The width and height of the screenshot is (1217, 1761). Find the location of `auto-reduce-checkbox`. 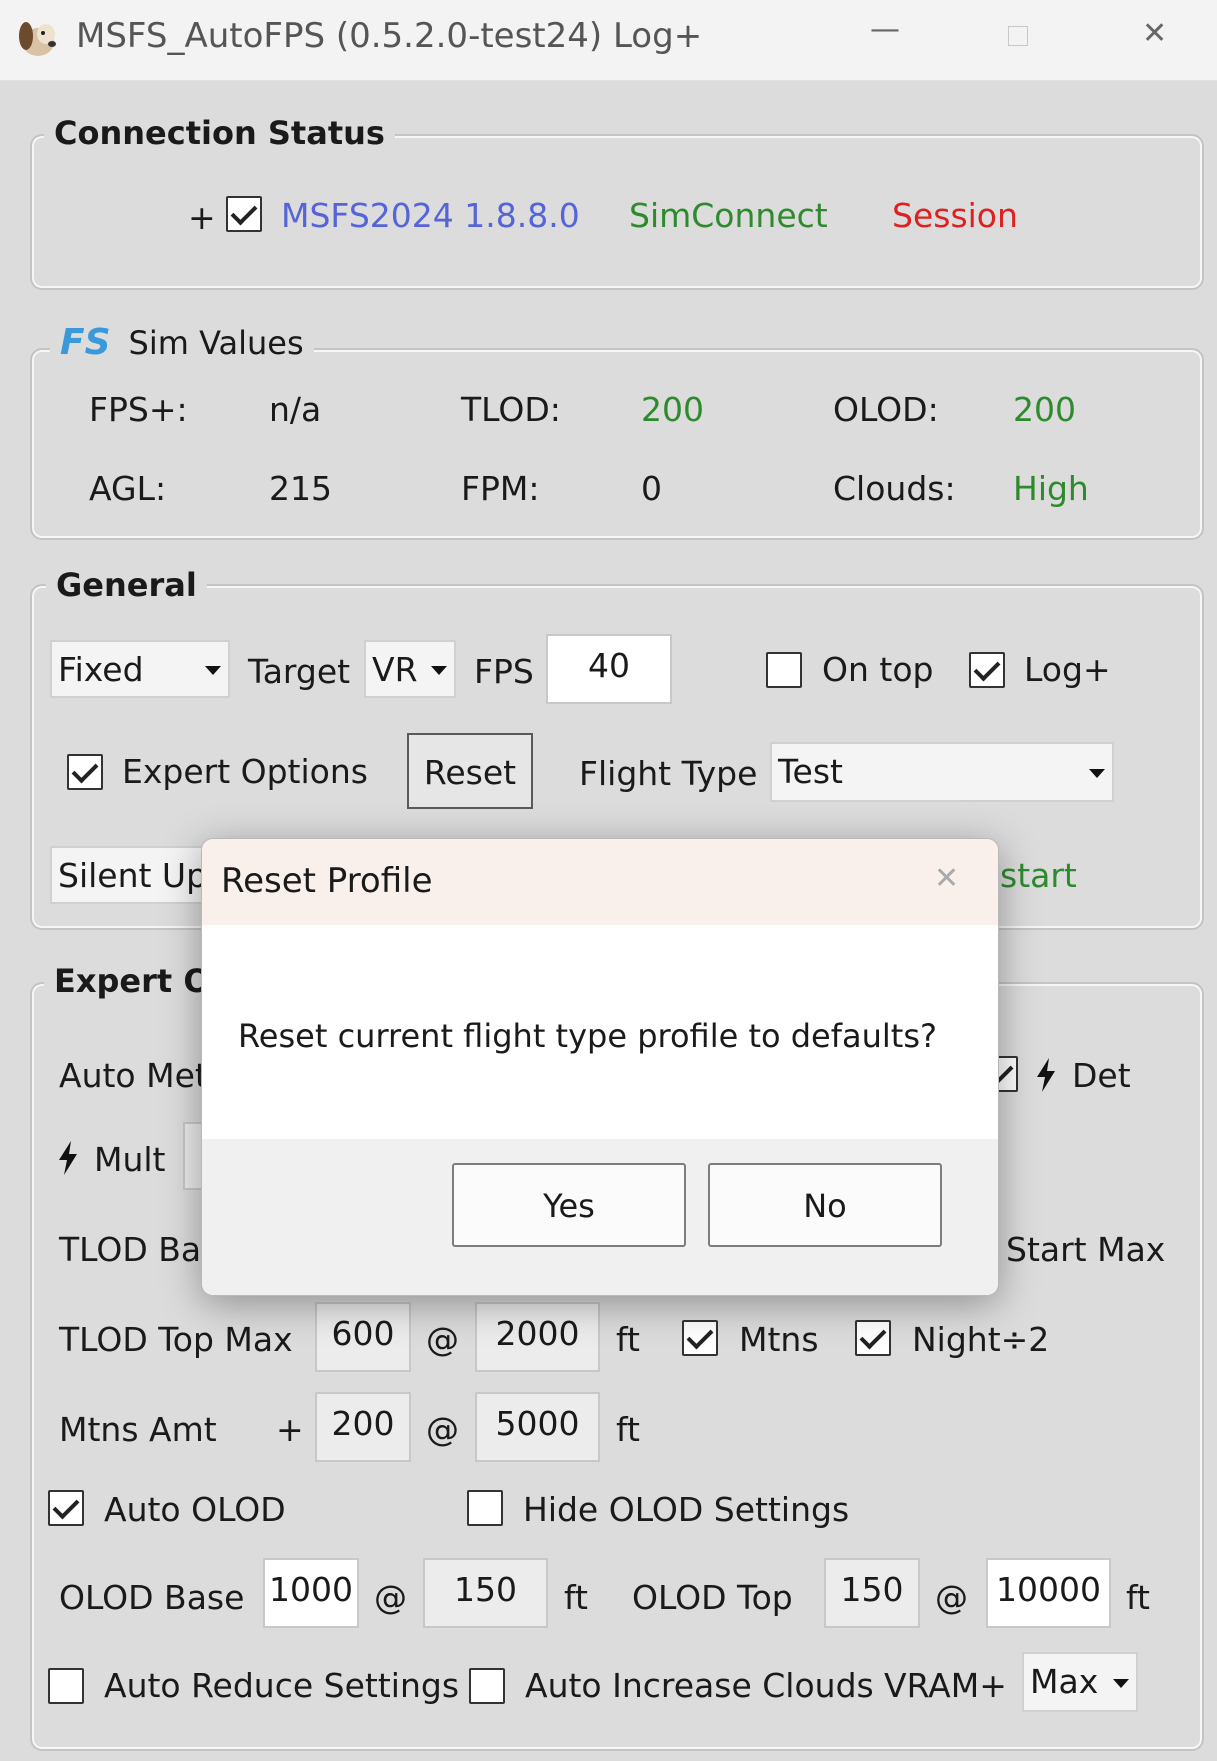

auto-reduce-checkbox is located at coordinates (66, 1686).